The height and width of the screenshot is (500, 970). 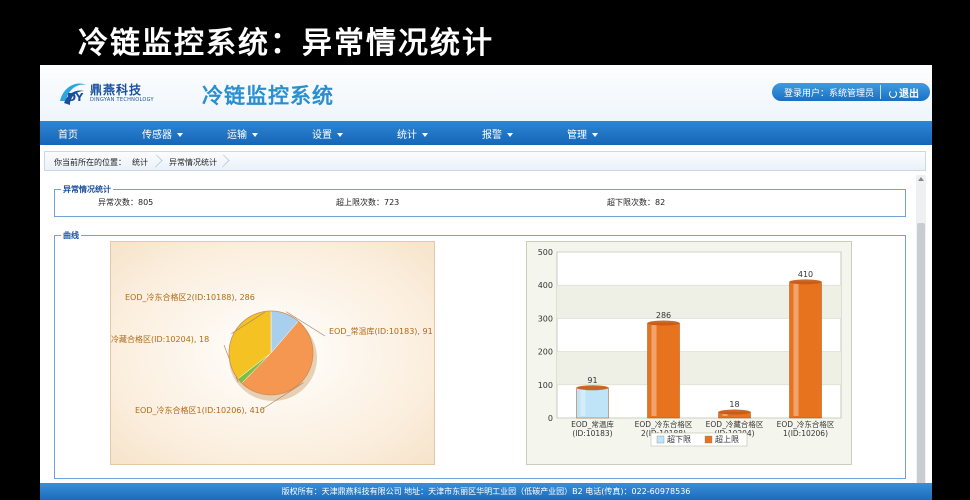 What do you see at coordinates (140, 162) in the screenshot?
I see `breadcrumb-item-statistics: 统计` at bounding box center [140, 162].